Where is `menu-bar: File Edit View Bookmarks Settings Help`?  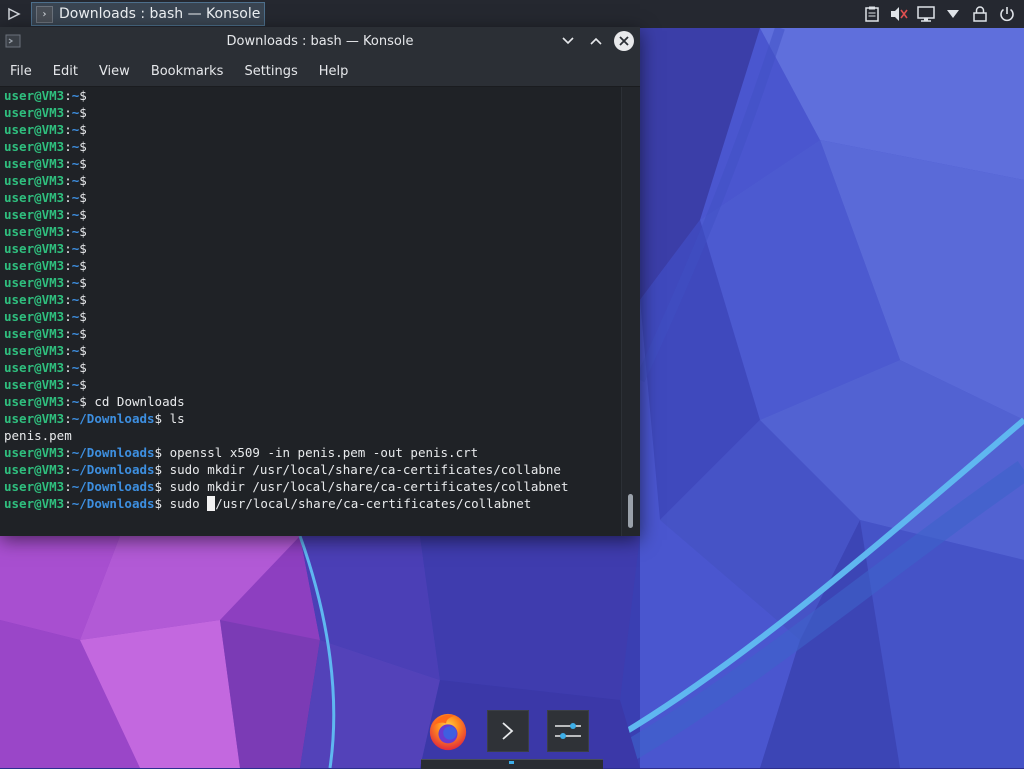
menu-bar: File Edit View Bookmarks Settings Help is located at coordinates (320, 71).